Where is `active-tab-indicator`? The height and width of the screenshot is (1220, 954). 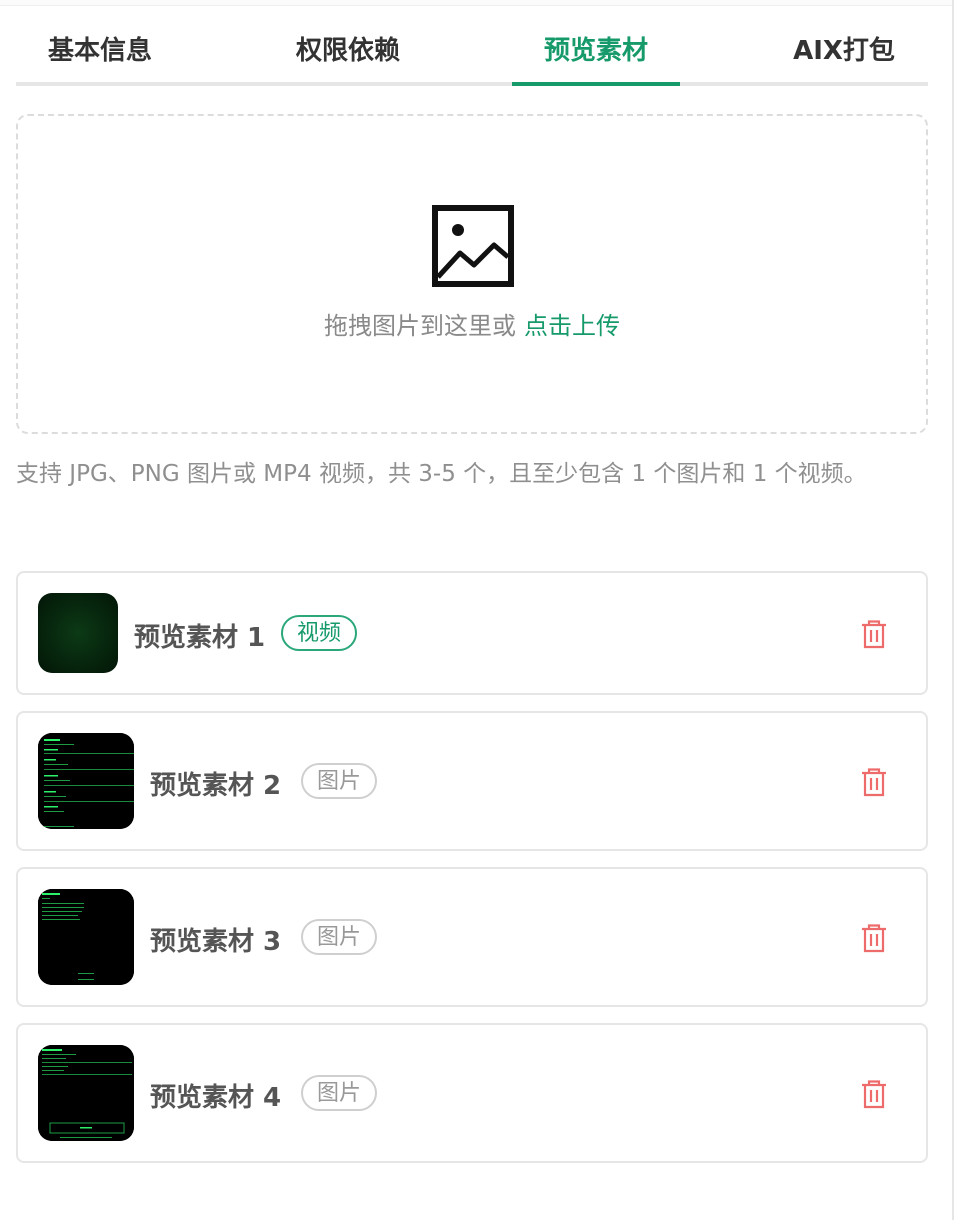
active-tab-indicator is located at coordinates (596, 84).